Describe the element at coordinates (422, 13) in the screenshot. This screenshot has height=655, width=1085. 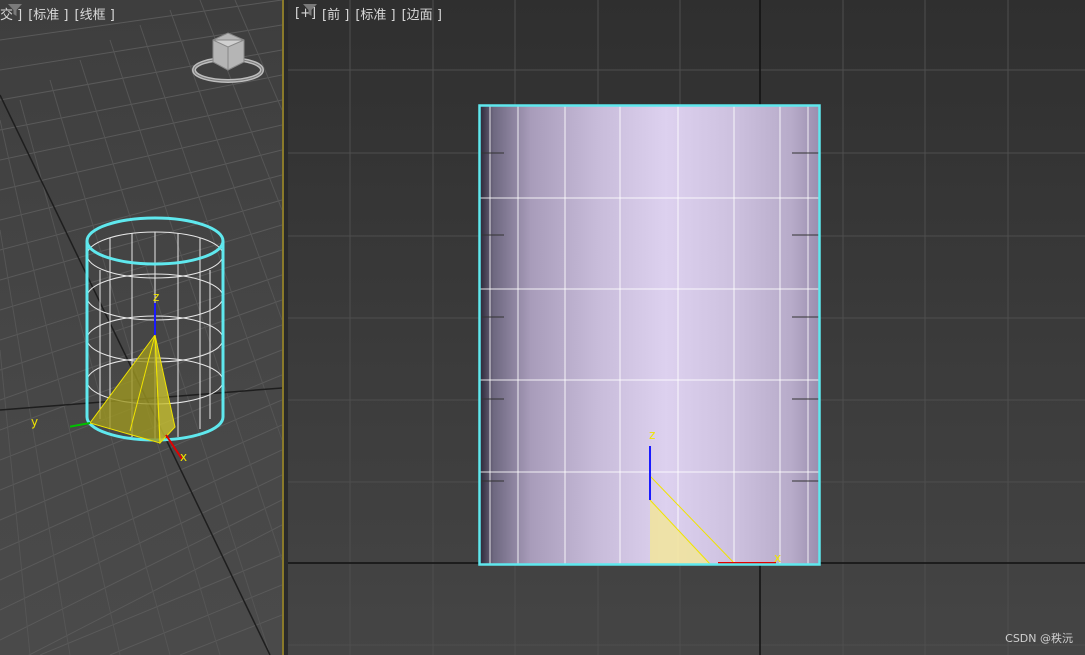
I see `right-viewport-display-menu: [边面 ]` at that location.